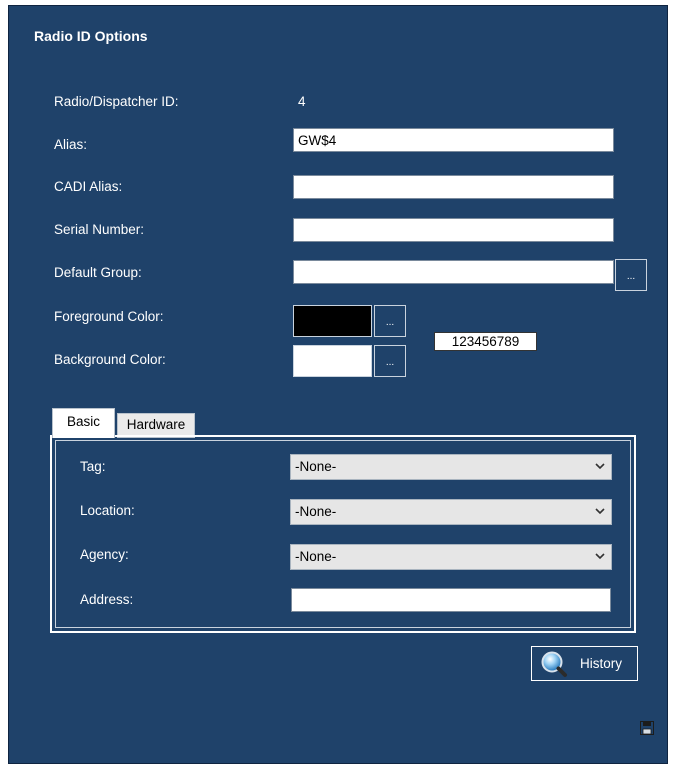  I want to click on address-label: Address:, so click(107, 599).